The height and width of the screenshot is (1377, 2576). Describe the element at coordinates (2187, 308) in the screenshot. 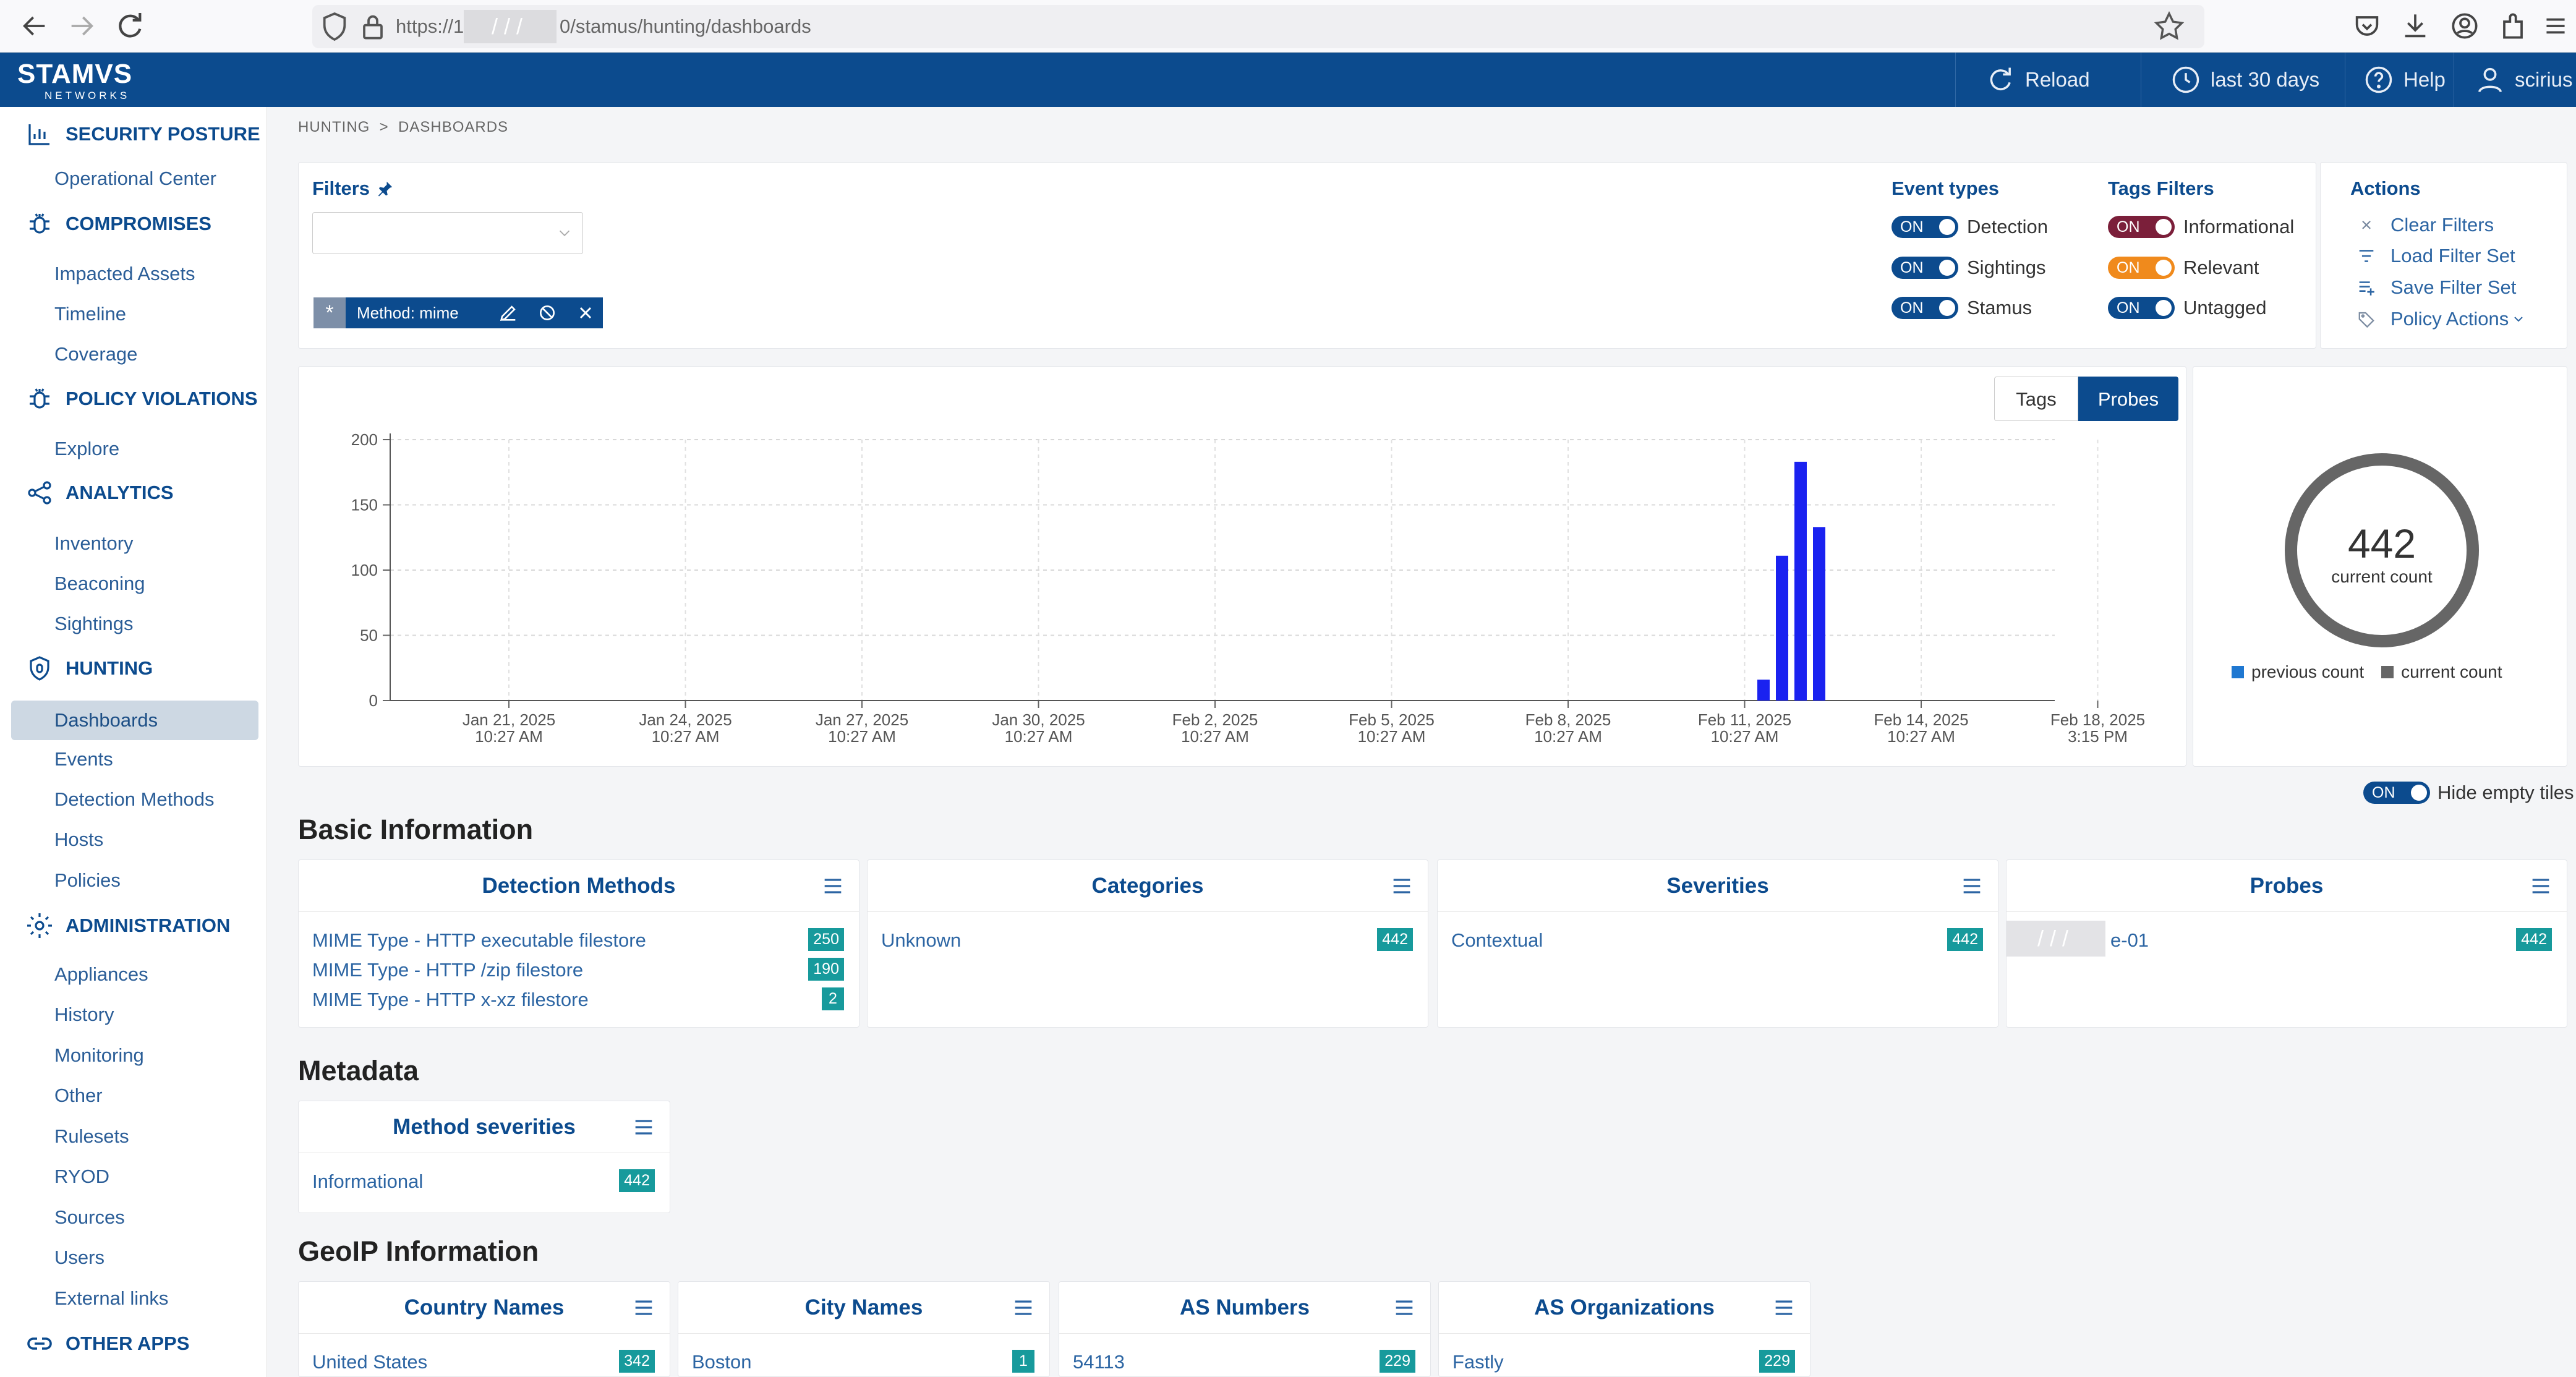

I see `tag-untagged: ON Untagged` at that location.